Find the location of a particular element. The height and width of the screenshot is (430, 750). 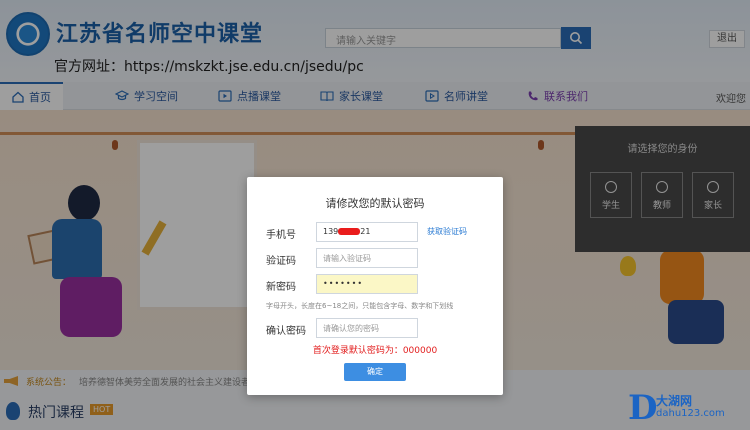

default-password-note: 首次登录默认密码为：000000 is located at coordinates (375, 351).